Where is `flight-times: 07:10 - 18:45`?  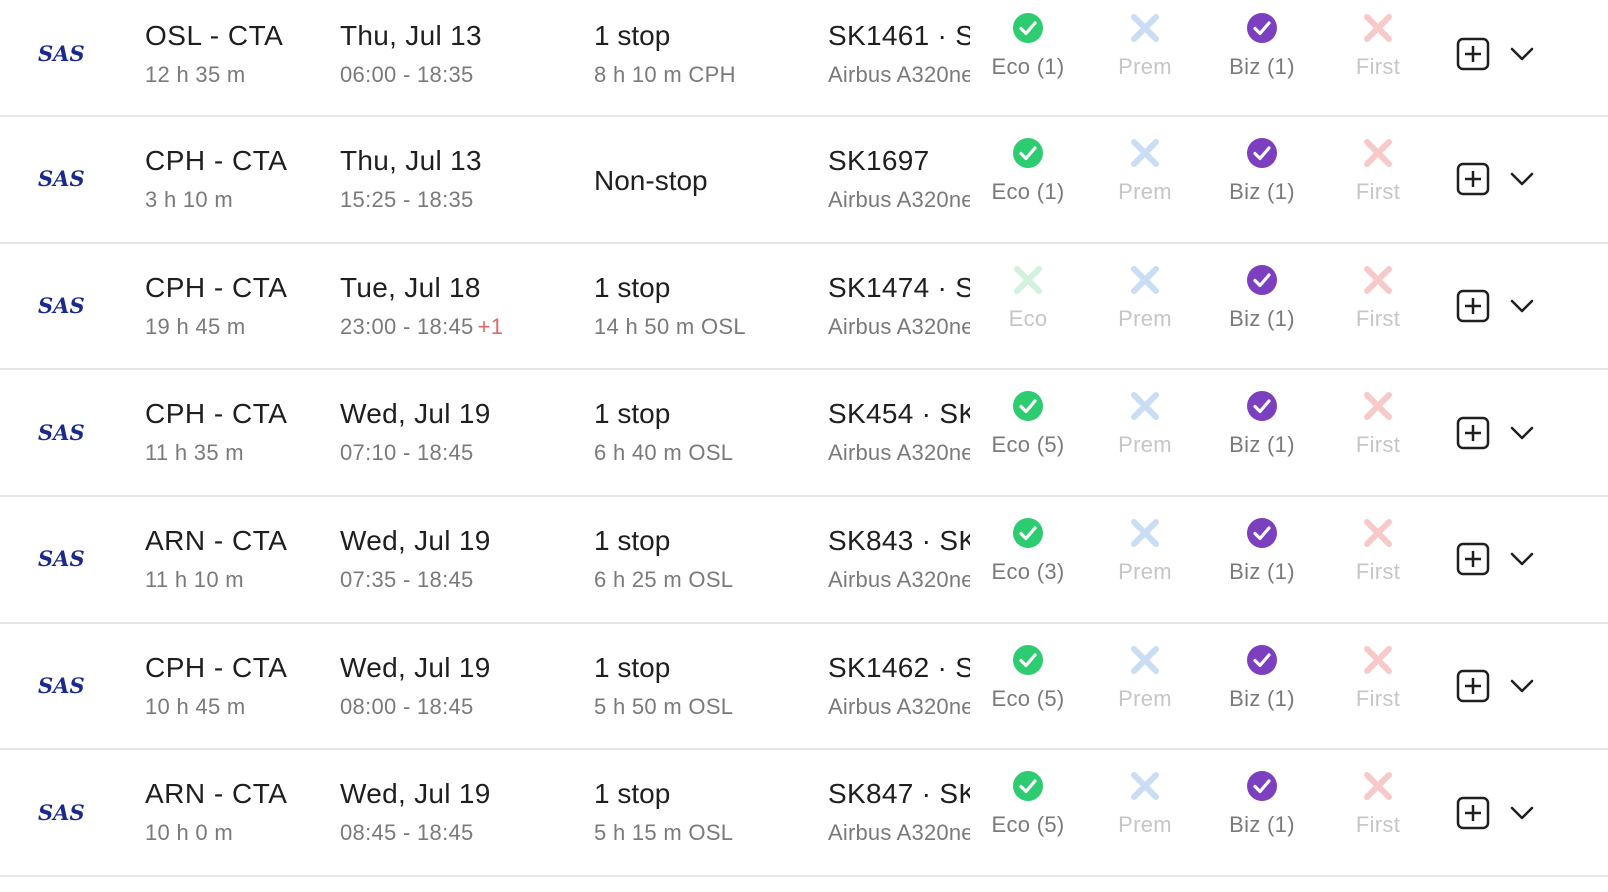
flight-times: 07:10 - 18:45 is located at coordinates (409, 453).